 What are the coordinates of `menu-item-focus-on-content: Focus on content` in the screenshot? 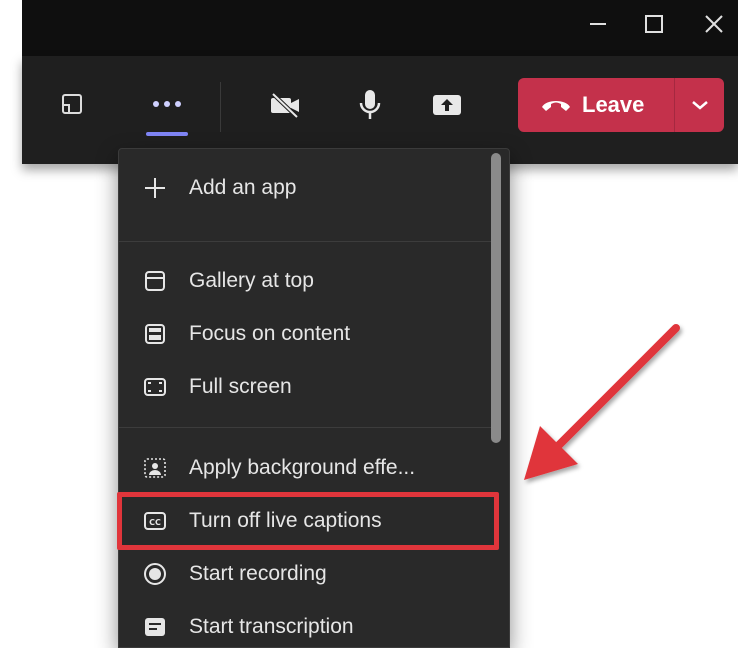 It's located at (306, 334).